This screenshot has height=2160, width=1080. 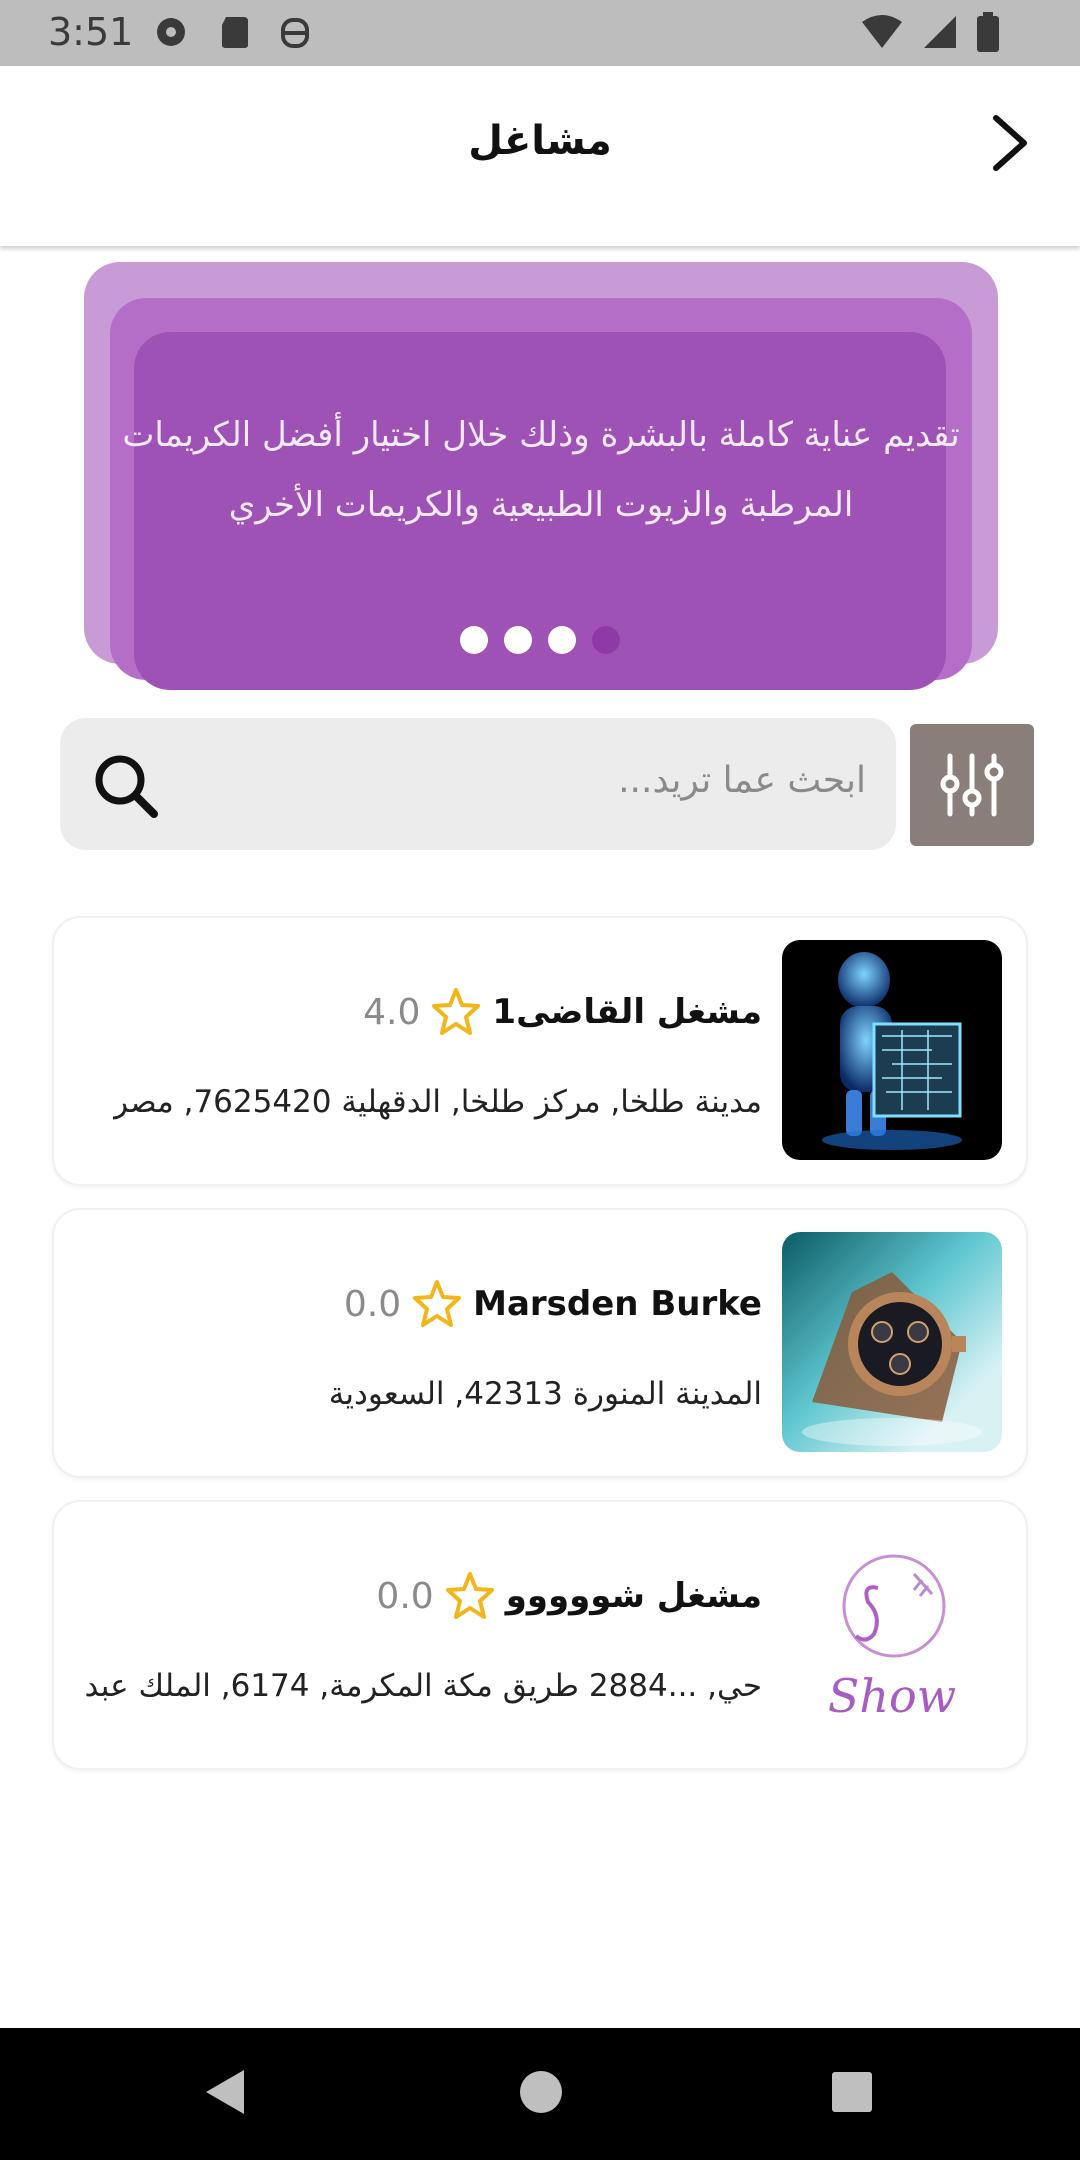 I want to click on sliders-icon, so click(x=972, y=785).